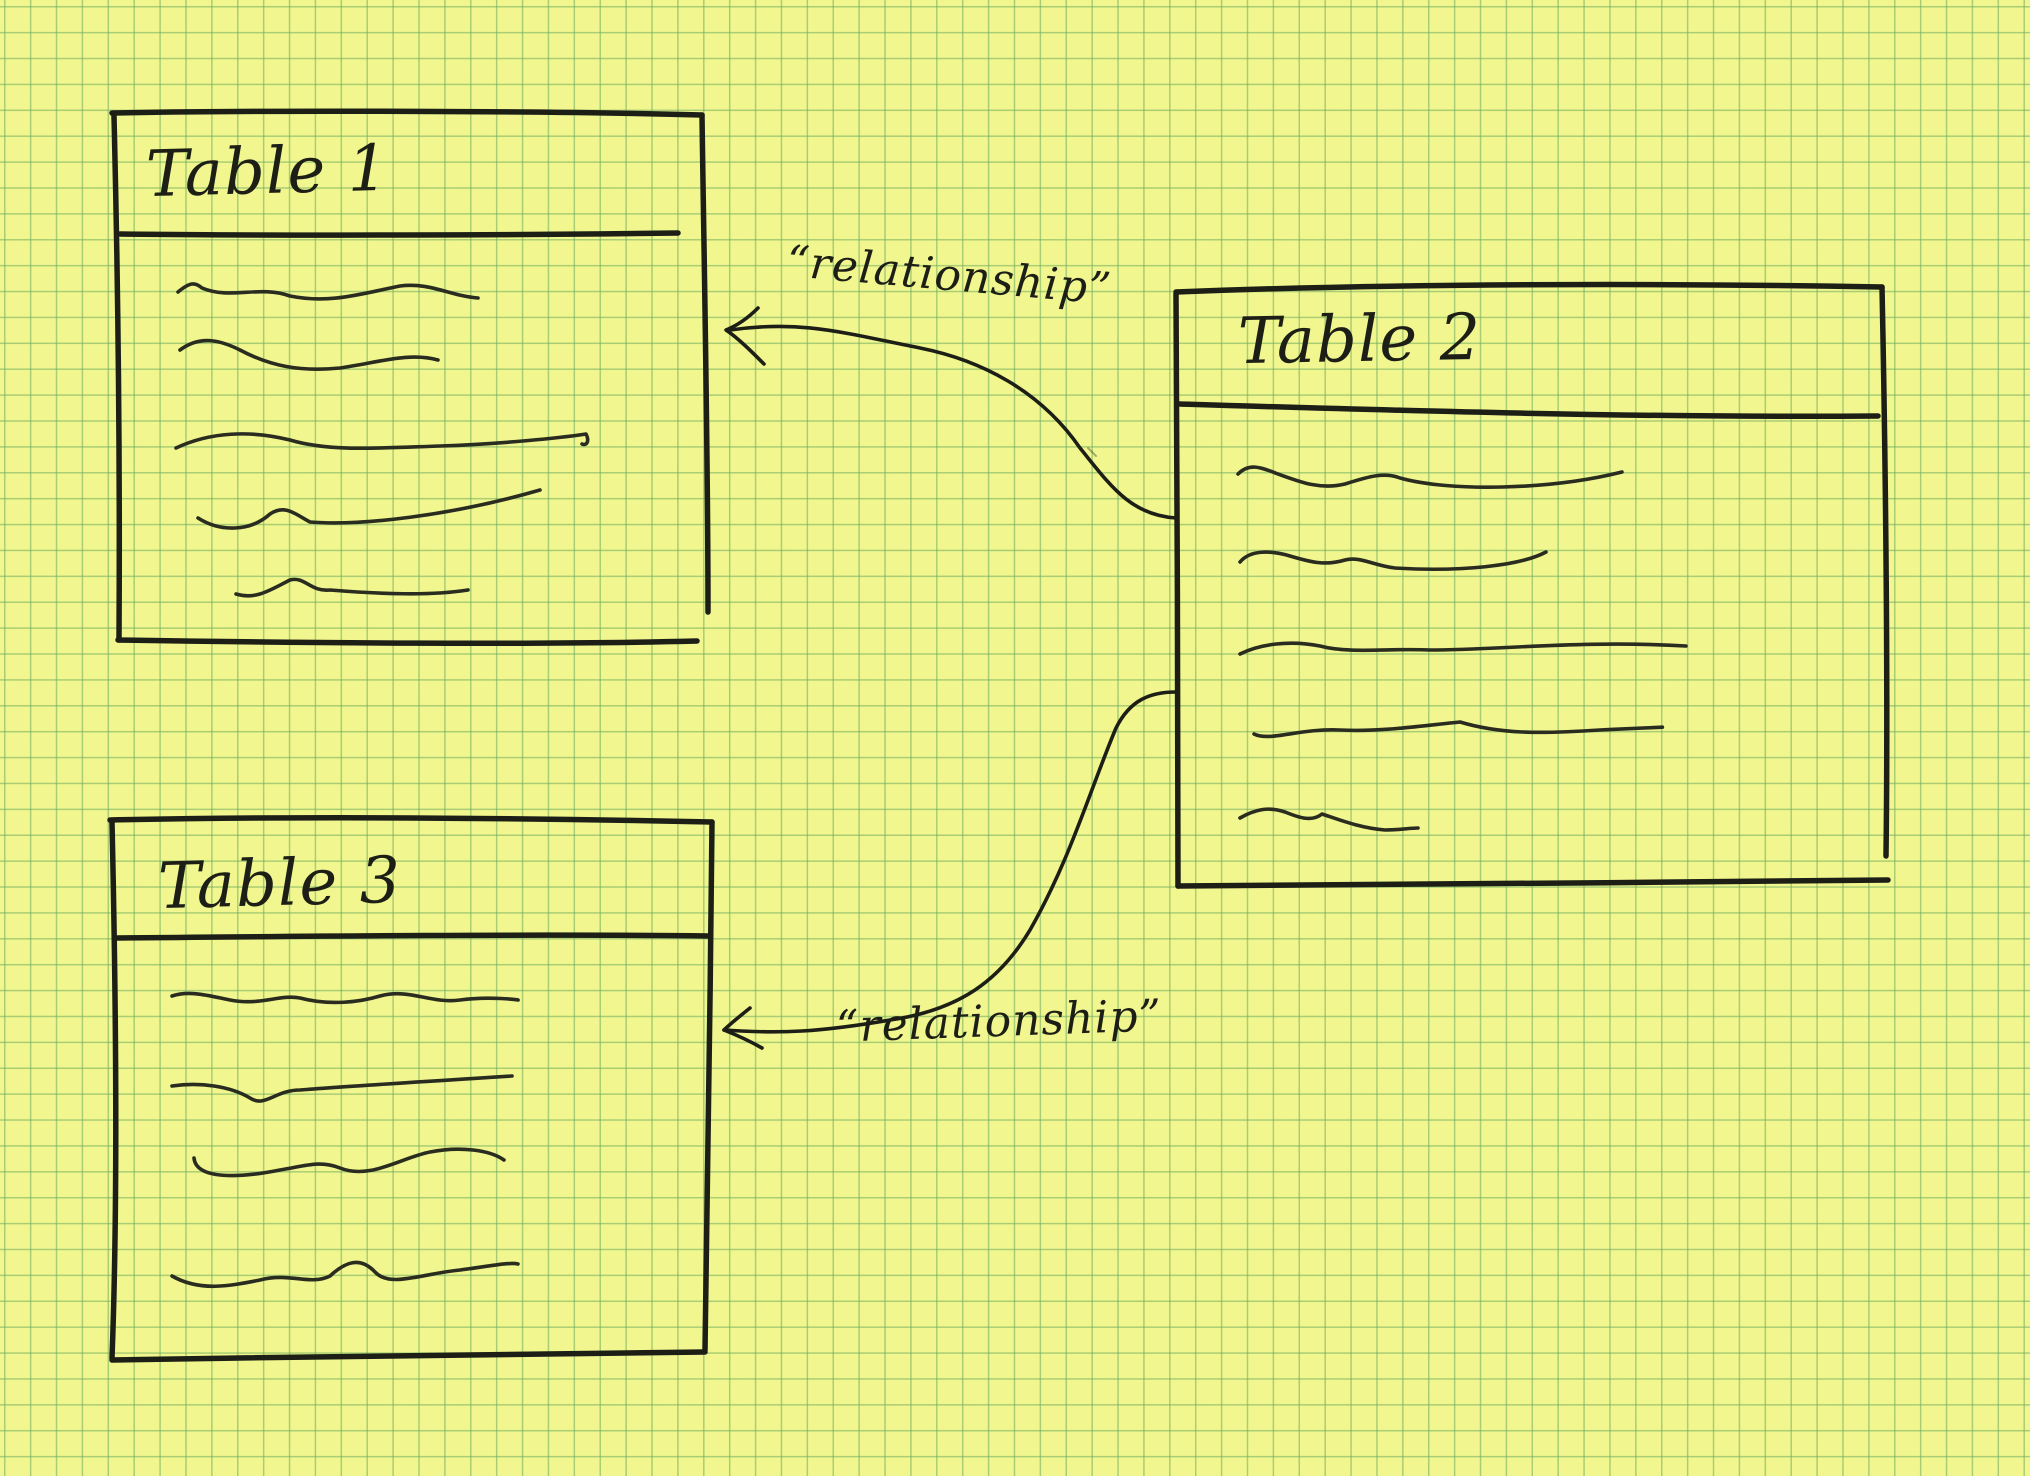  What do you see at coordinates (1529, 410) in the screenshot?
I see `table-2-header-divider` at bounding box center [1529, 410].